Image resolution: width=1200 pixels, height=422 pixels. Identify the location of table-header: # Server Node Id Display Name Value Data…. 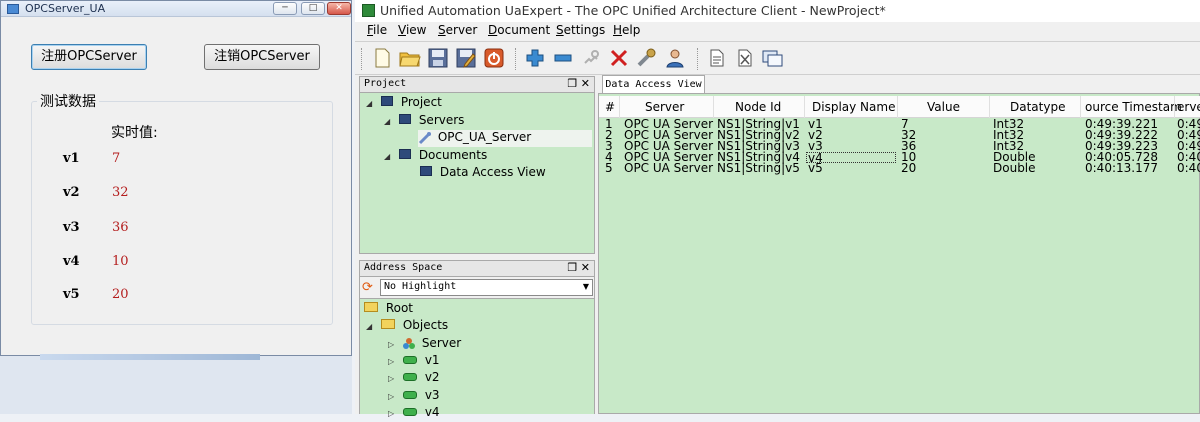
(899, 107).